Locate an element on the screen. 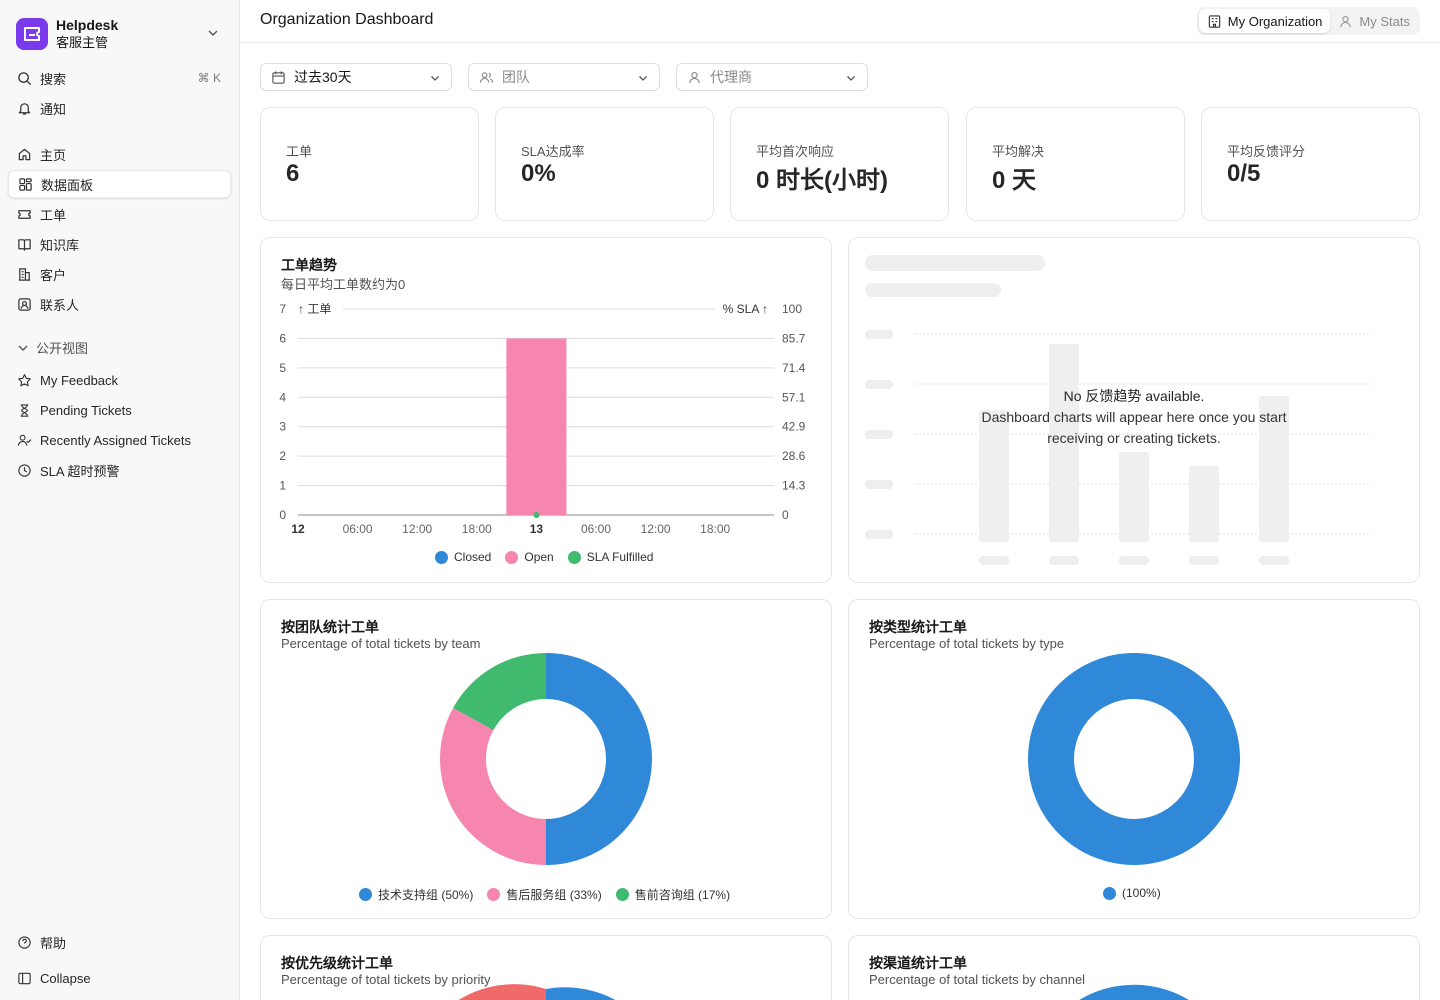 The height and width of the screenshot is (1000, 1440). ticket-icon is located at coordinates (24, 214).